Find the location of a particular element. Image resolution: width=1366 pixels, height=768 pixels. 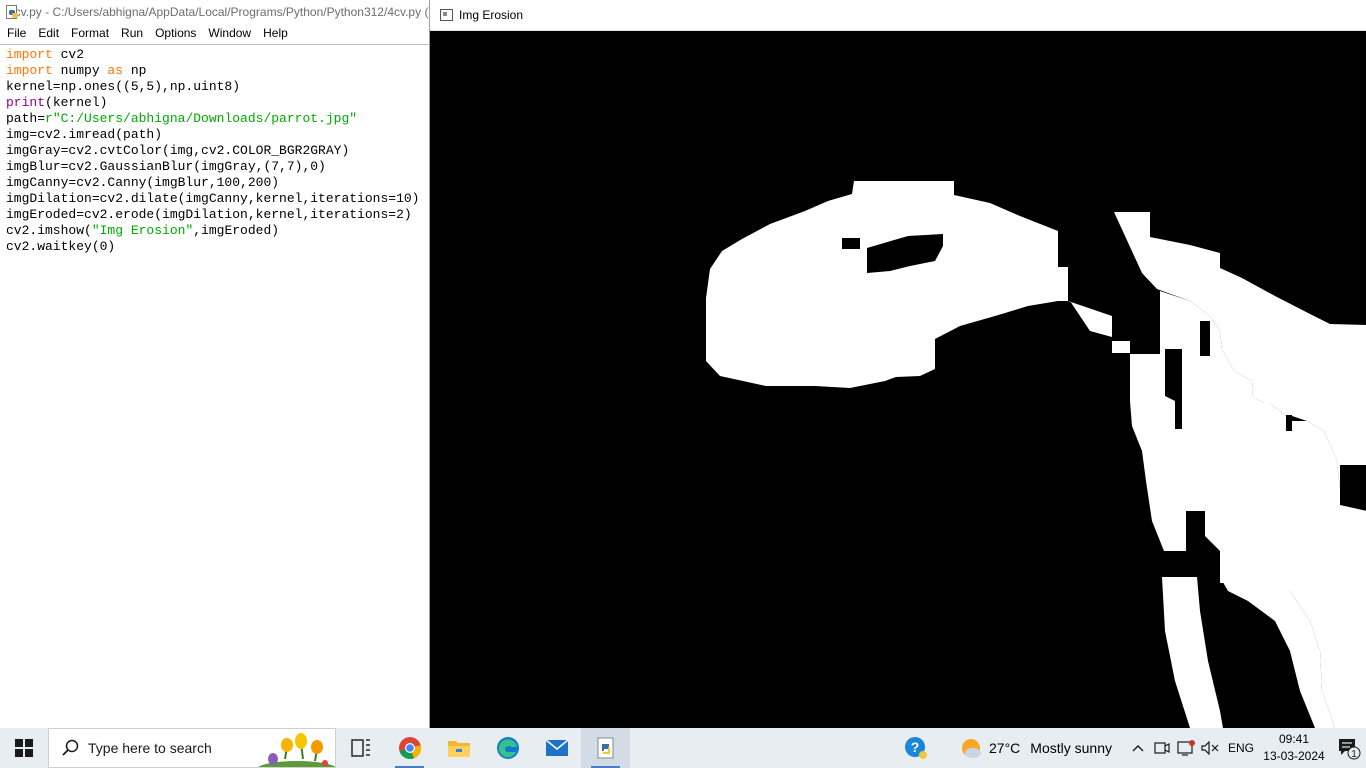

code-token: cv2 is located at coordinates (68, 54).